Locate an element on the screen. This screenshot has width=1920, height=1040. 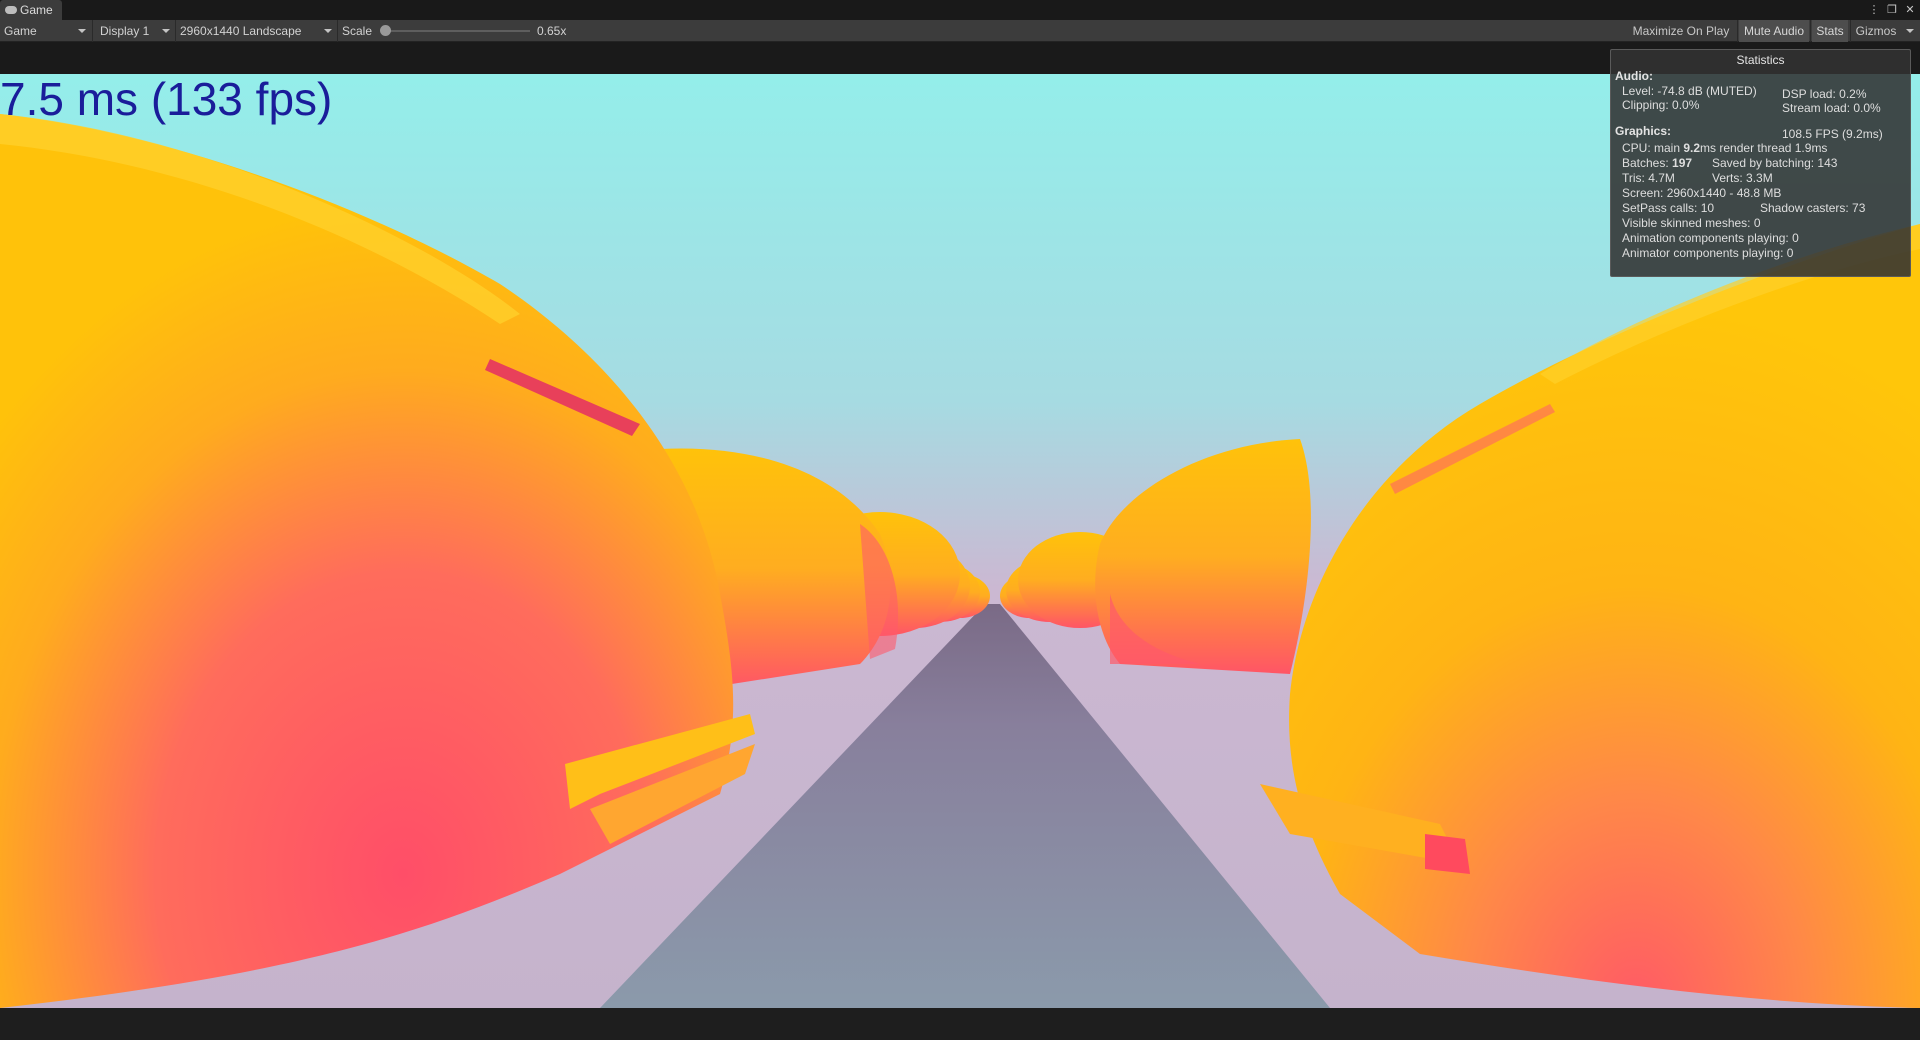
tris: Tris: 4.7M is located at coordinates (1648, 178).